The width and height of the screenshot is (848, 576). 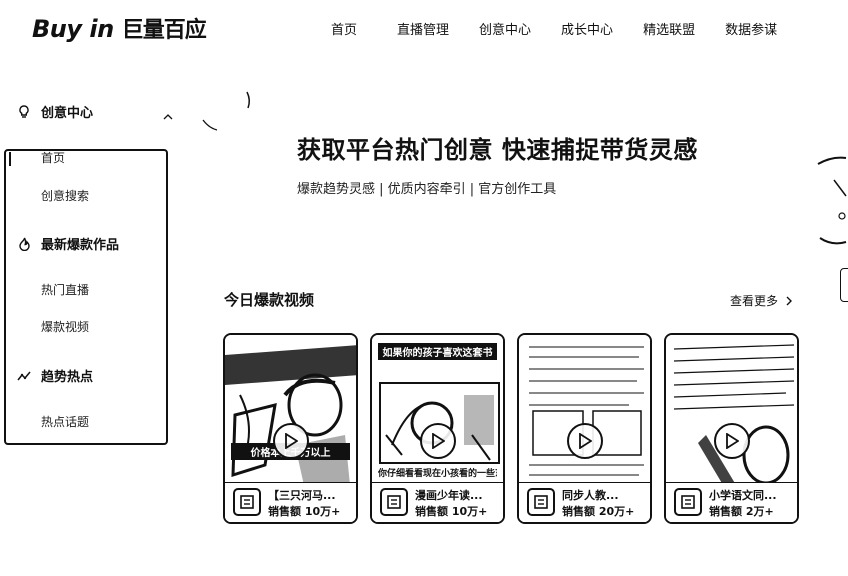 What do you see at coordinates (669, 28) in the screenshot?
I see `nav-selected-alliance: 精选联盟` at bounding box center [669, 28].